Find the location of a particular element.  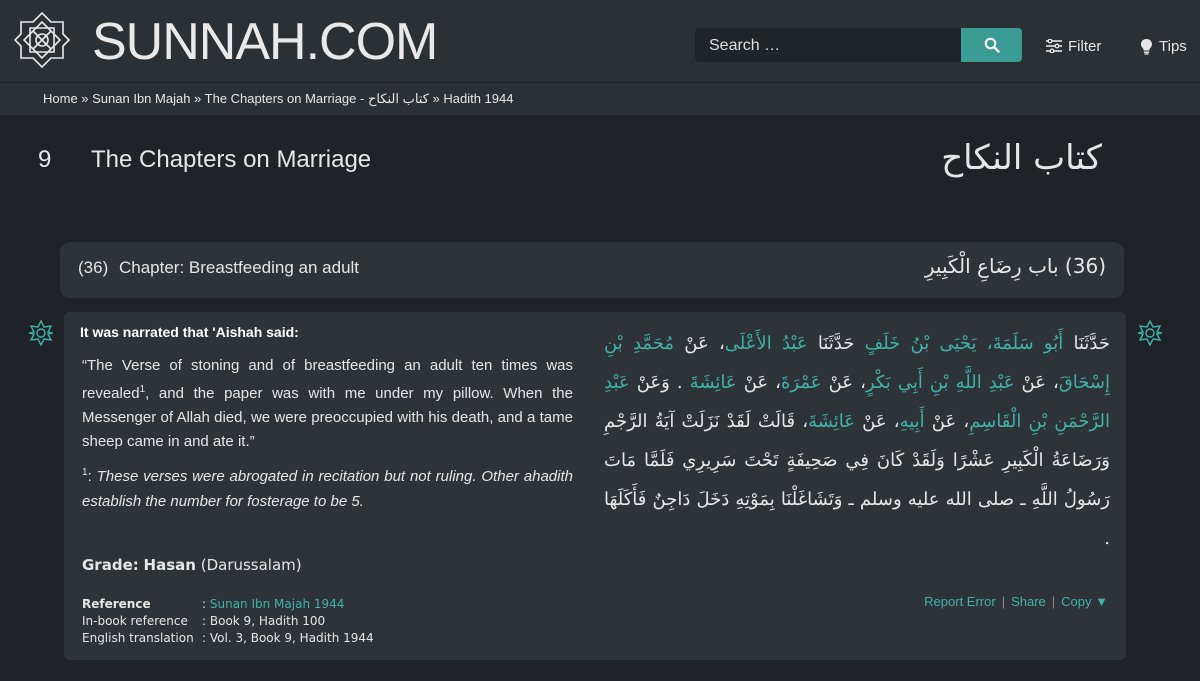

filter-button: Filter is located at coordinates (1073, 46).